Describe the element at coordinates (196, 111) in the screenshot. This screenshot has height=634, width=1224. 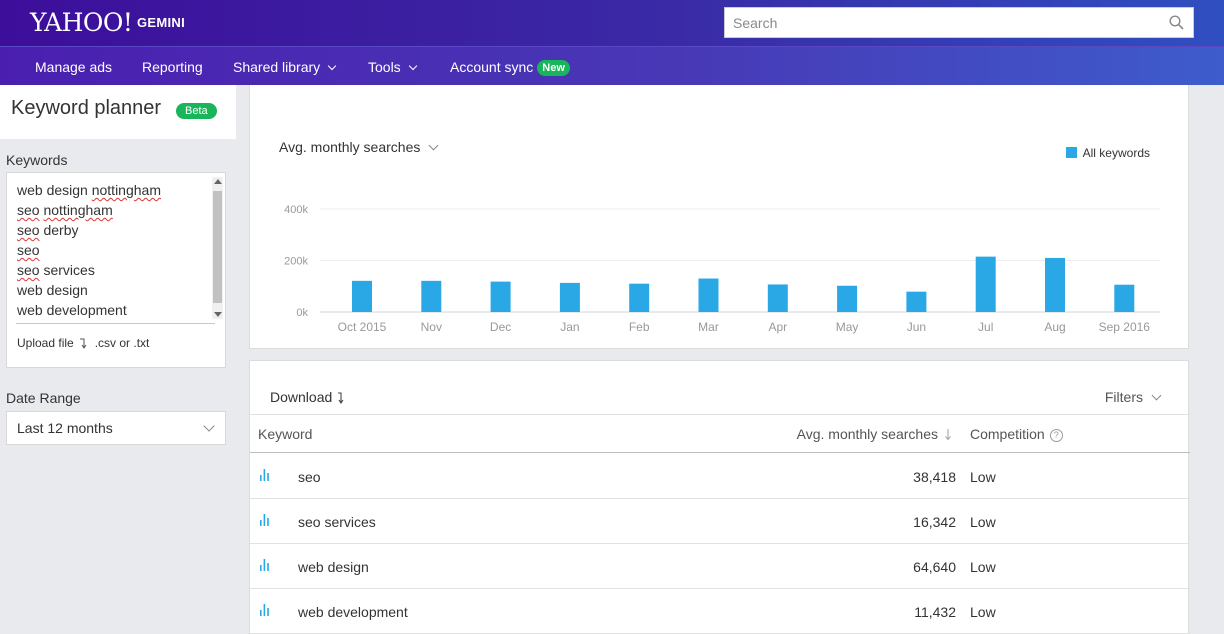
I see `beta-badge: Beta` at that location.